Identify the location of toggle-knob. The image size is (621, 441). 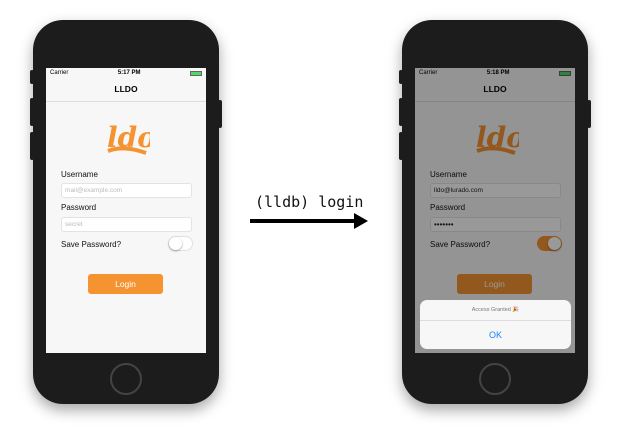
(175, 243).